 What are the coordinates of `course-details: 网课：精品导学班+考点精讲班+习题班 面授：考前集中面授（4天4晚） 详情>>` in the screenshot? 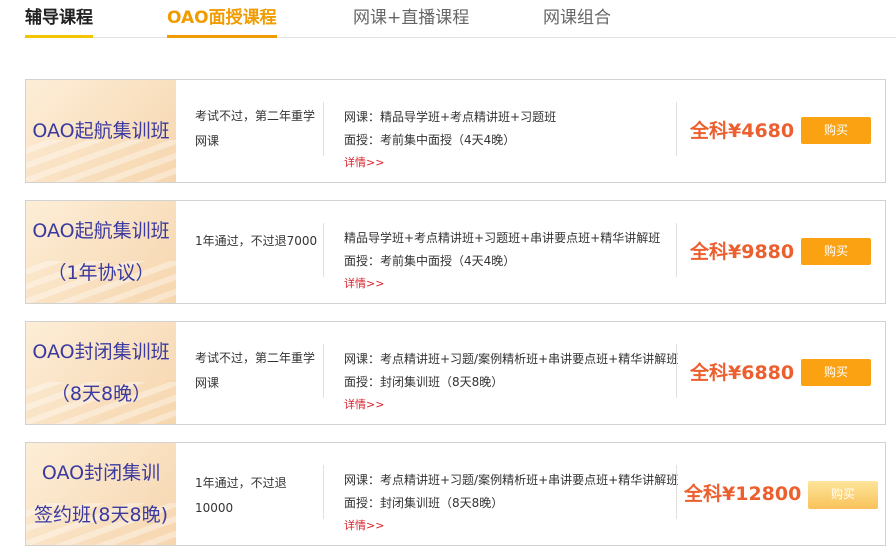 It's located at (512, 140).